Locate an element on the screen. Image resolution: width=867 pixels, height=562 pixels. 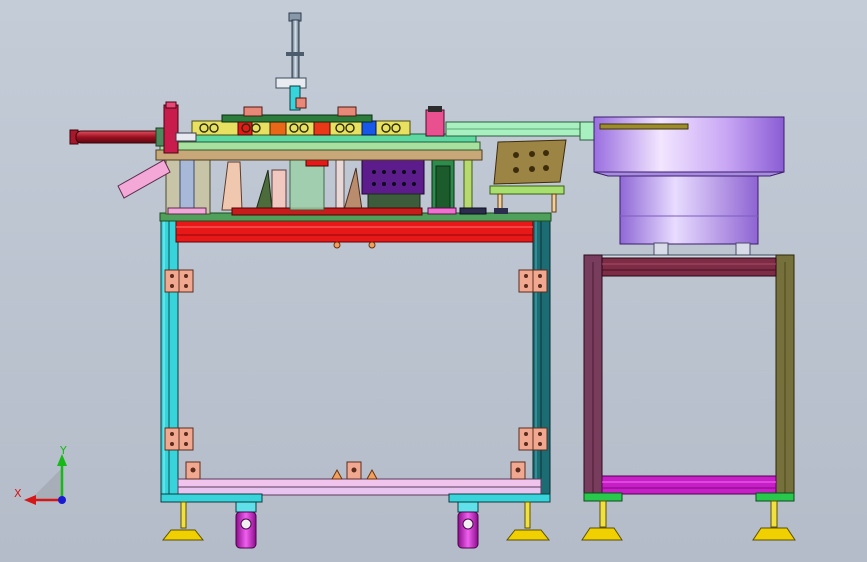
leveling-foot-right is located at coordinates (528, 521).